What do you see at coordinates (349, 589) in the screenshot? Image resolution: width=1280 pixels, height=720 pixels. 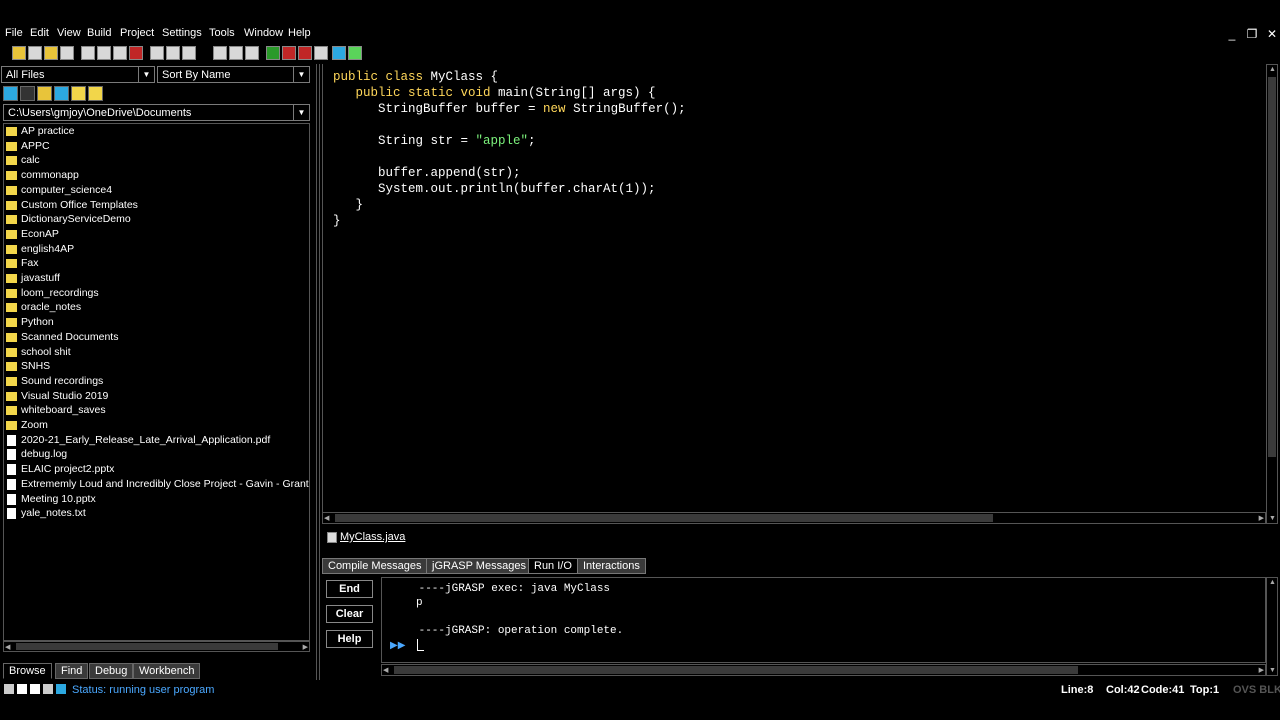 I see `end-button: End` at bounding box center [349, 589].